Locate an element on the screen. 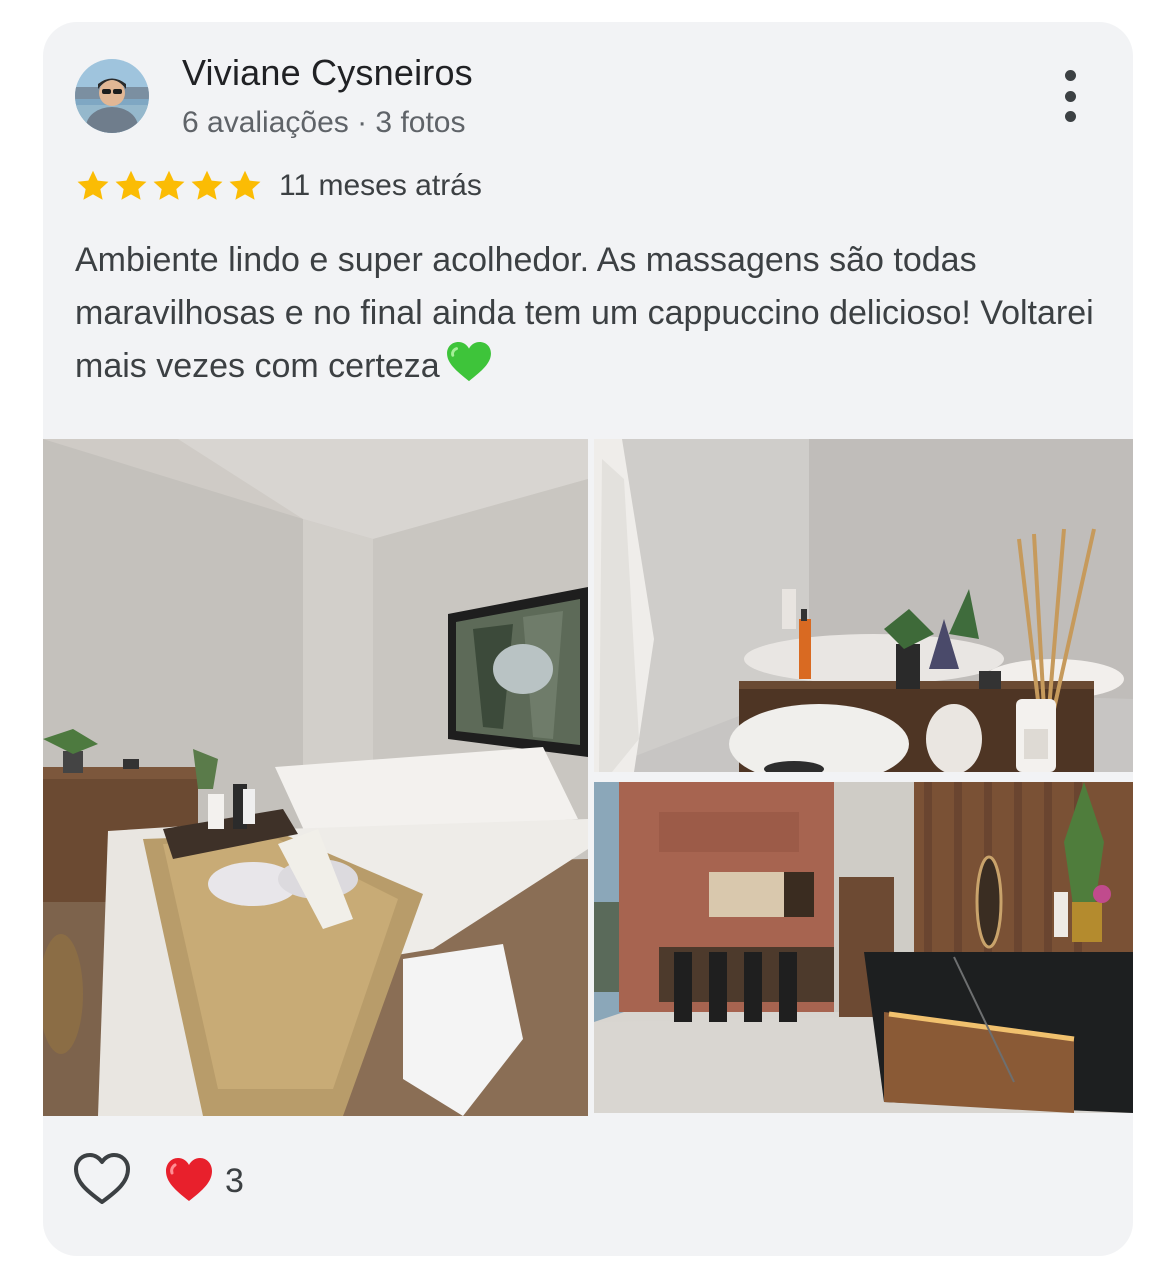 This screenshot has width=1176, height=1280. reaction-count: 3 is located at coordinates (234, 1181).